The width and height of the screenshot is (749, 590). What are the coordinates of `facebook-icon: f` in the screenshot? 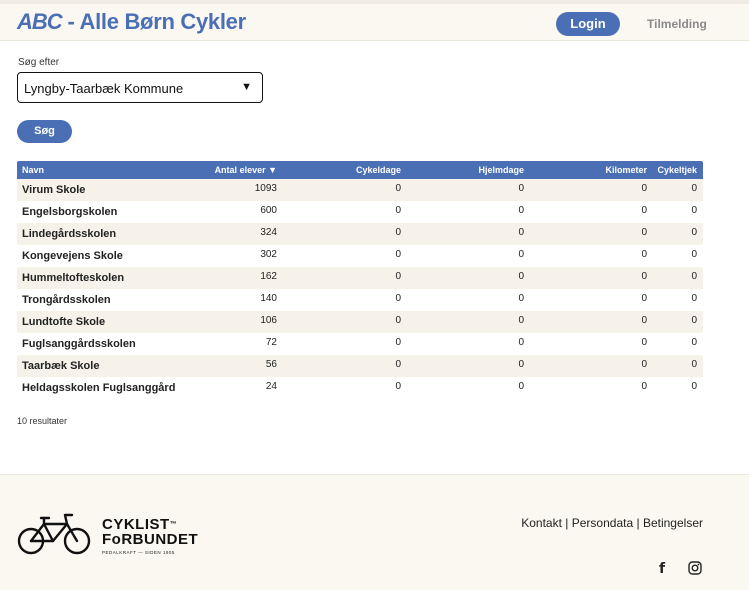 It's located at (662, 569).